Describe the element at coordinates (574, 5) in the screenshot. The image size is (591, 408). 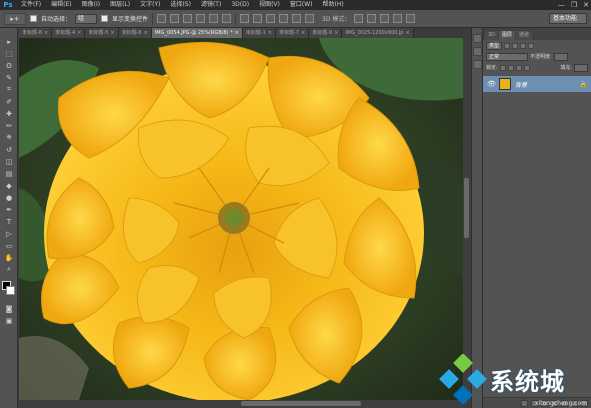
I see `restore-icon: ❐` at that location.